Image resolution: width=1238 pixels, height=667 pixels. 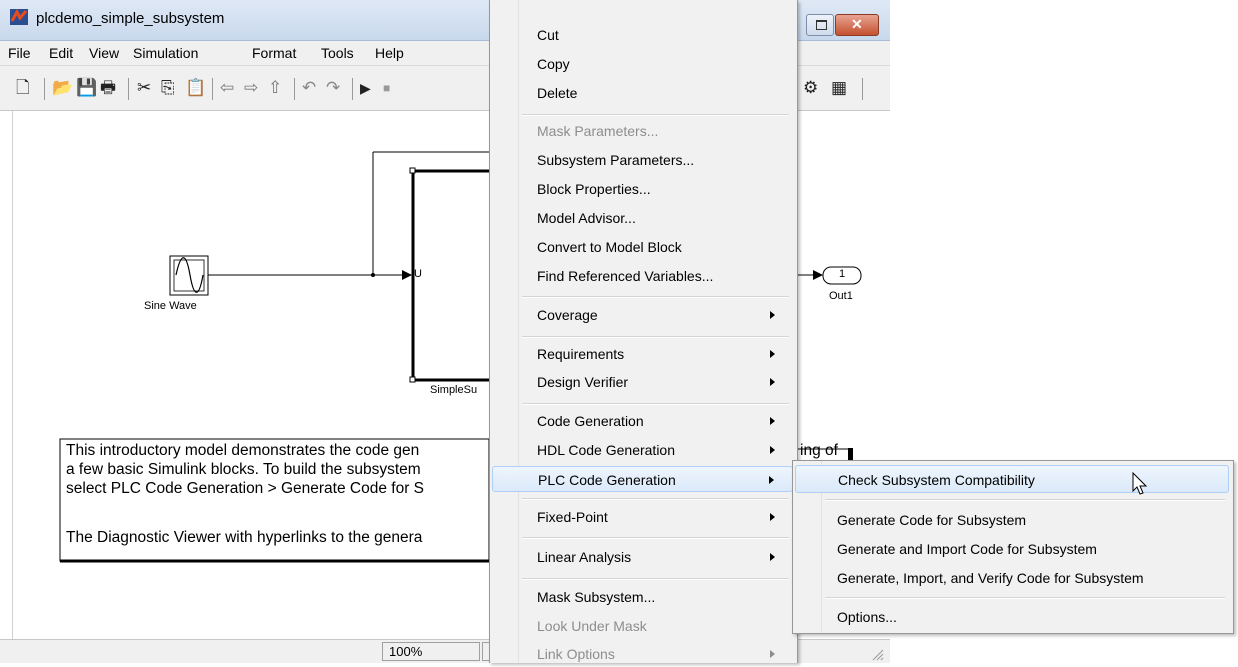 What do you see at coordinates (1012, 479) in the screenshot?
I see `submenu-item-check-subsystem-compatibility: Check Subsystem Compatibility` at bounding box center [1012, 479].